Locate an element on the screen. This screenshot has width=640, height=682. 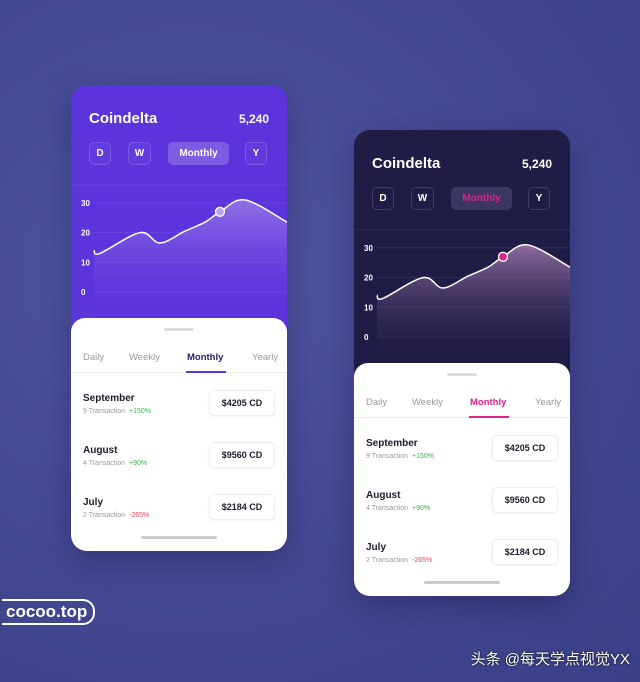
watermark: 头条 @每天学点视觉YX is located at coordinates (550, 659).